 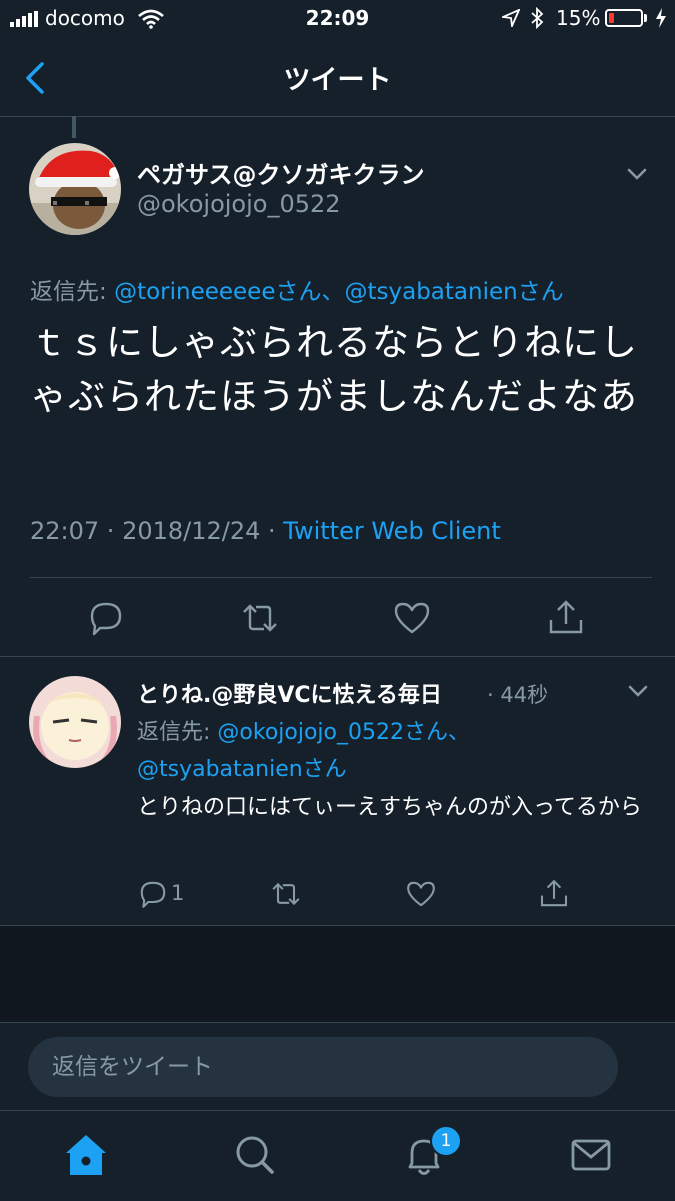 I want to click on reply-compose-bar, so click(x=337, y=1066).